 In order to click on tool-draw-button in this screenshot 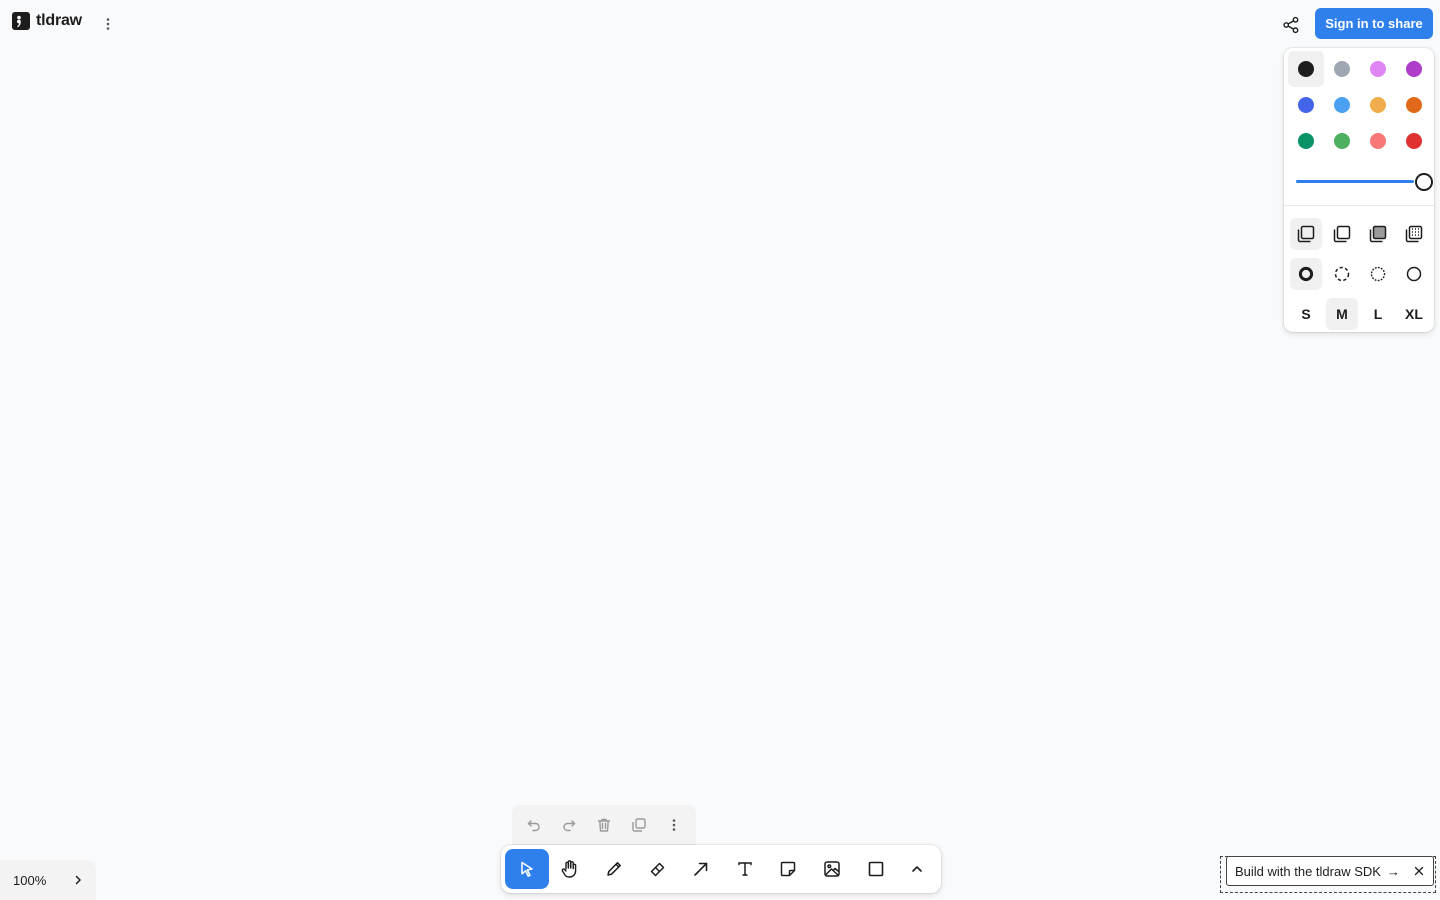, I will do `click(614, 869)`.